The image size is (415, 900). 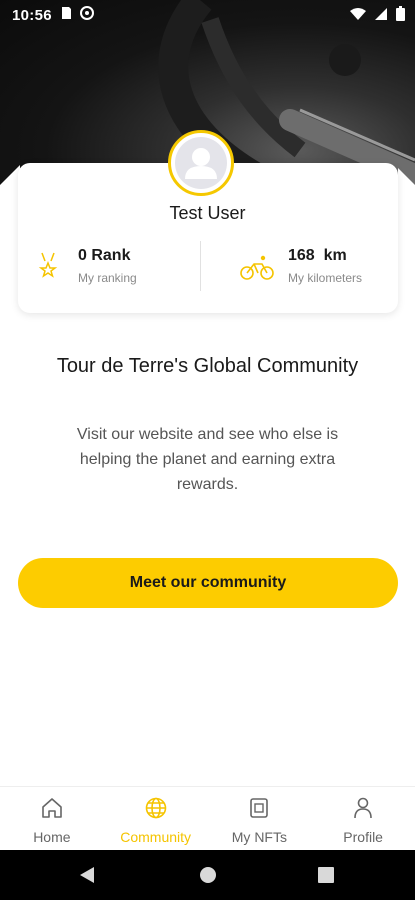 What do you see at coordinates (358, 16) in the screenshot?
I see `wifi-icon` at bounding box center [358, 16].